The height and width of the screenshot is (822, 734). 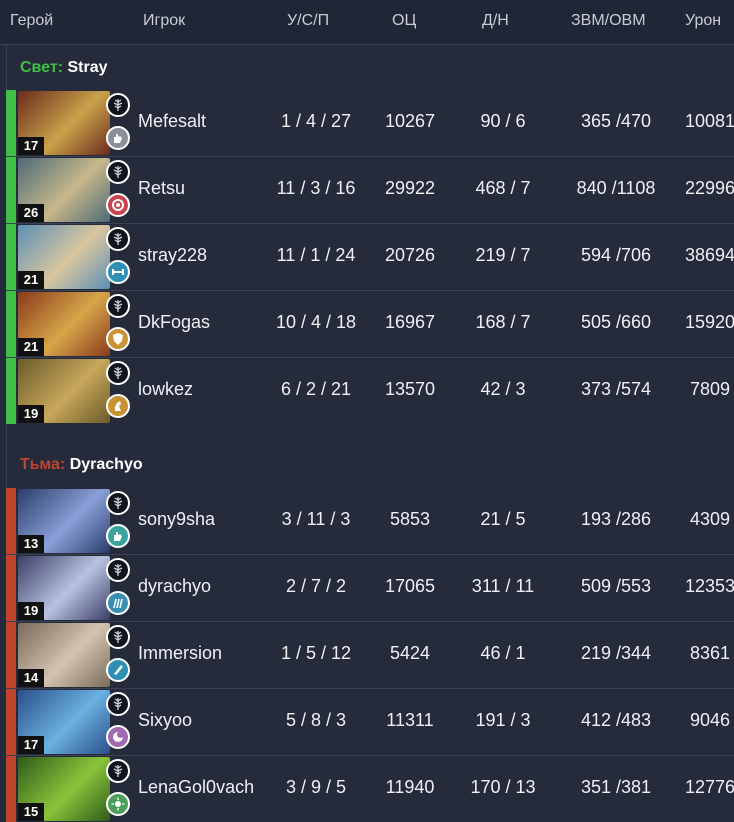 What do you see at coordinates (703, 21) in the screenshot?
I see `col-damage: Урон` at bounding box center [703, 21].